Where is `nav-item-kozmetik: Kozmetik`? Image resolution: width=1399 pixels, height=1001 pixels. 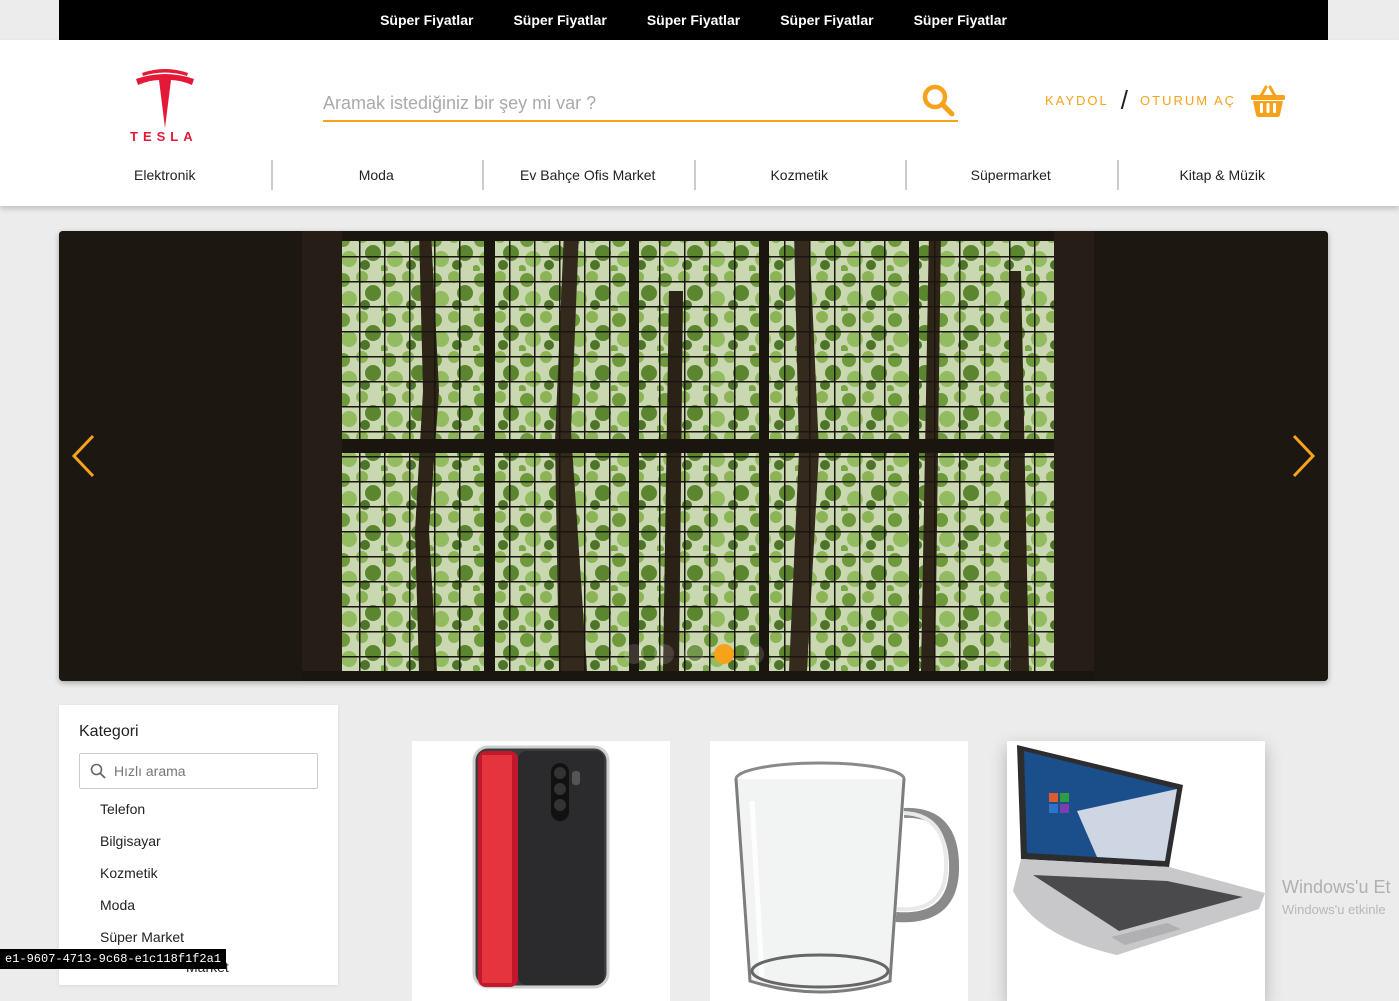 nav-item-kozmetik: Kozmetik is located at coordinates (799, 175).